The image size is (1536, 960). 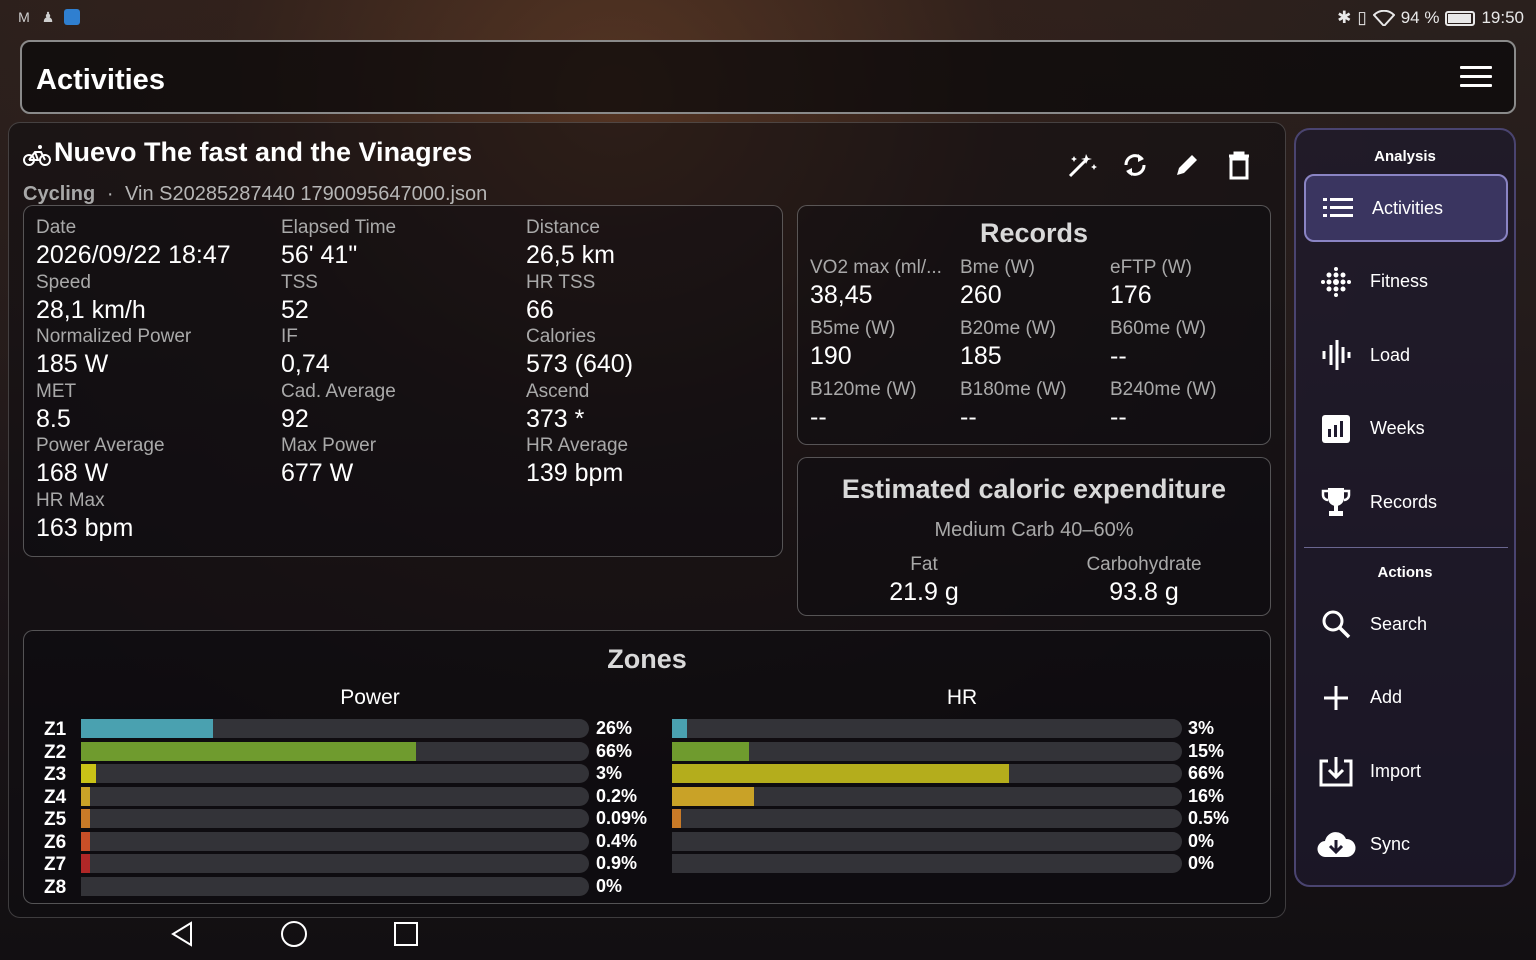 I want to click on power-zone-percent: 0%, so click(x=609, y=885).